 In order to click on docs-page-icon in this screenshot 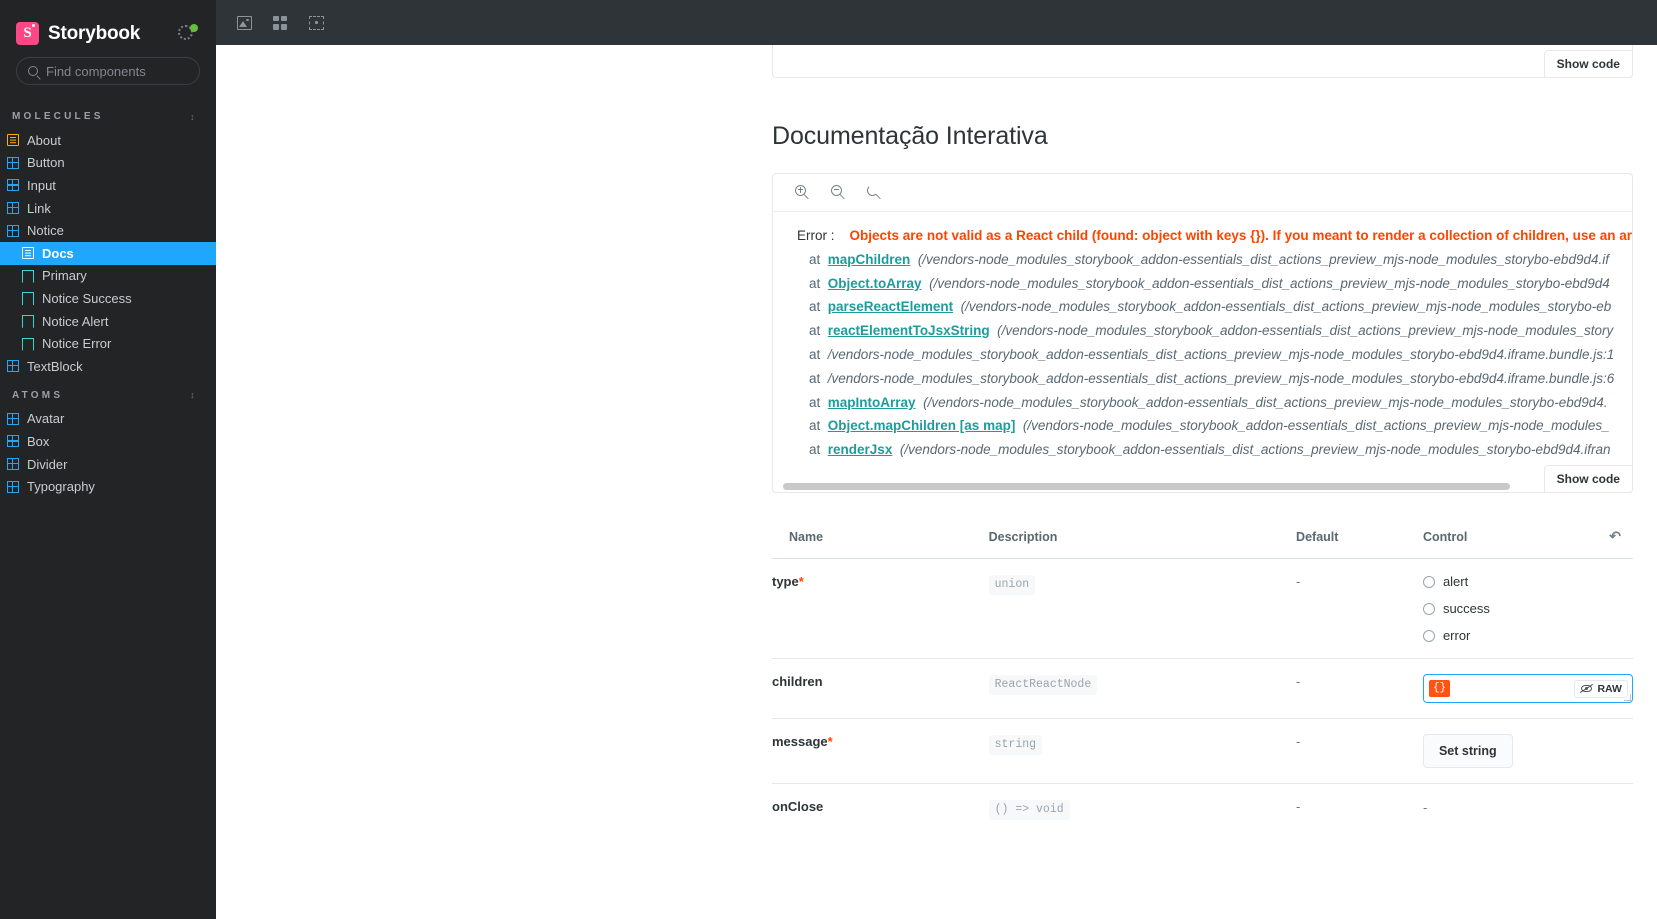, I will do `click(13, 140)`.